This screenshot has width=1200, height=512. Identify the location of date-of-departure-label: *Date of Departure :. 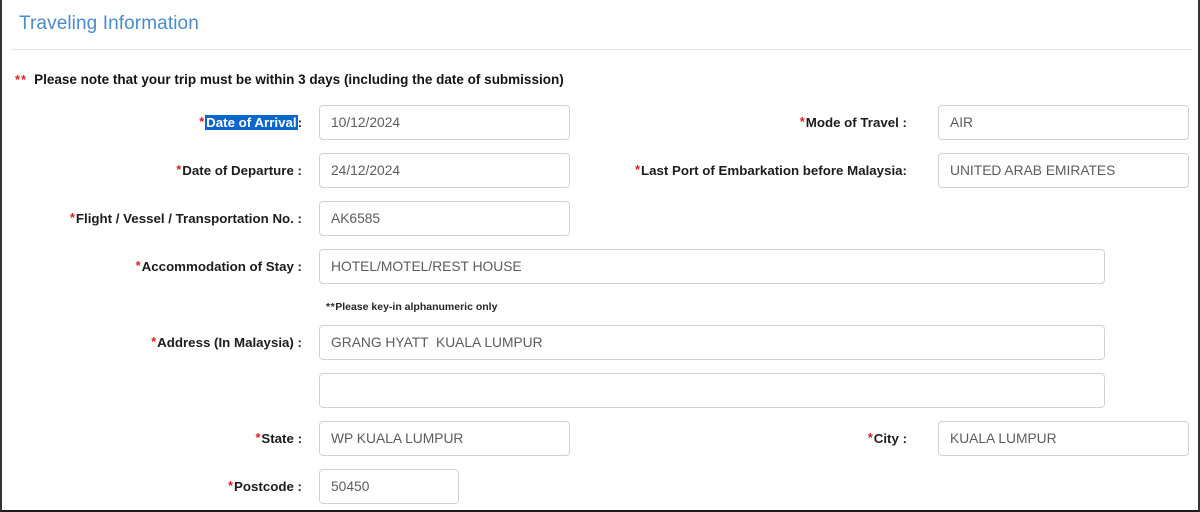
(157, 170).